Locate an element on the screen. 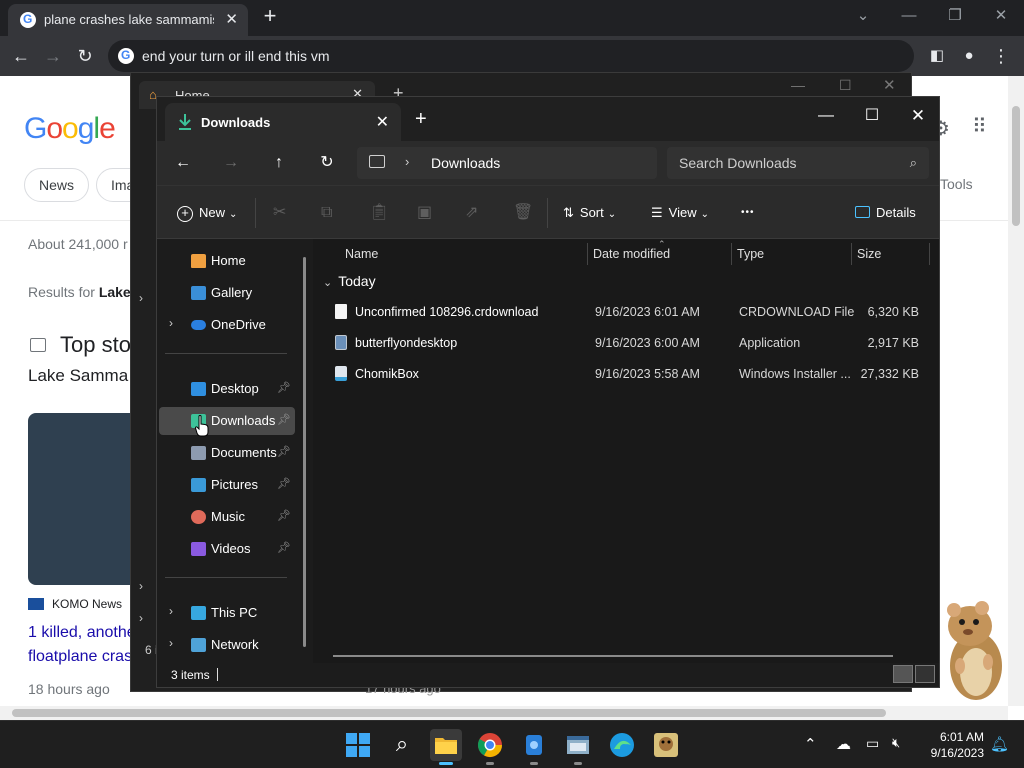 The image size is (1024, 768). chrome-tab: G plane crashes lake sammamish - ✕ is located at coordinates (128, 20).